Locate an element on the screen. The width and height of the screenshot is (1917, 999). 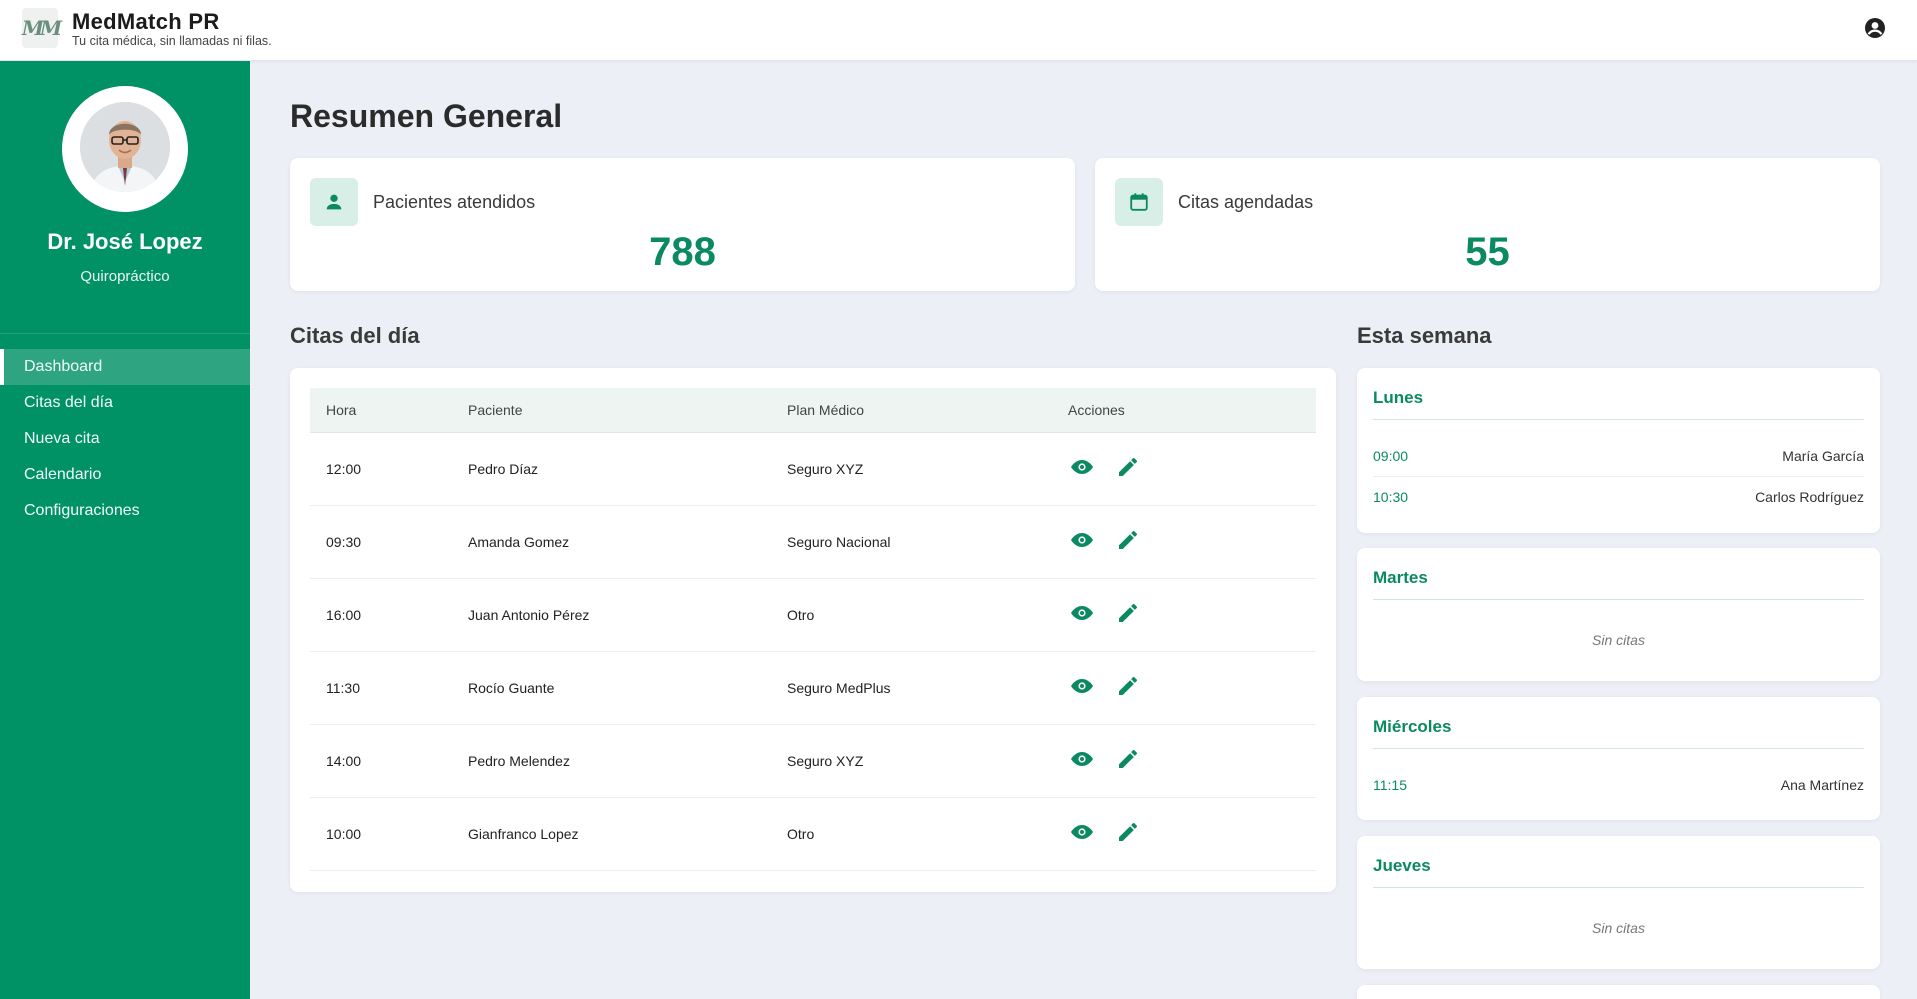
cell-plan: Seguro Nacional is located at coordinates (839, 541).